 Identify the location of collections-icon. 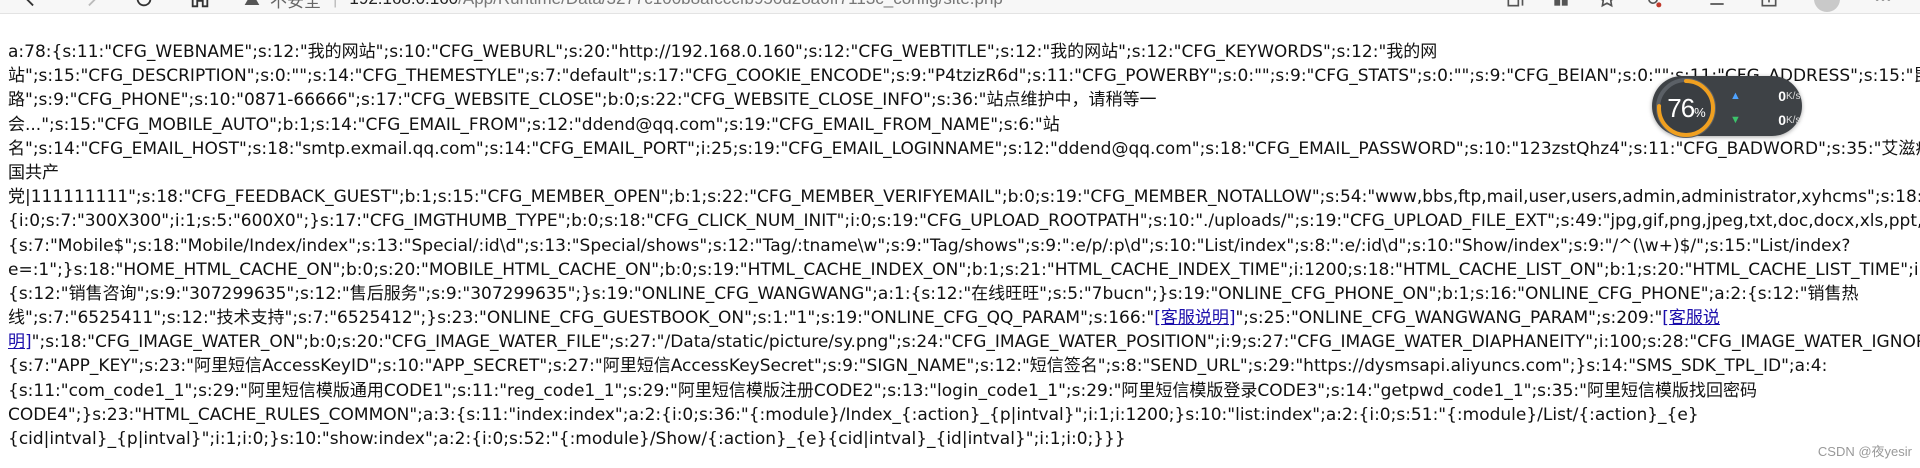
(1717, 4).